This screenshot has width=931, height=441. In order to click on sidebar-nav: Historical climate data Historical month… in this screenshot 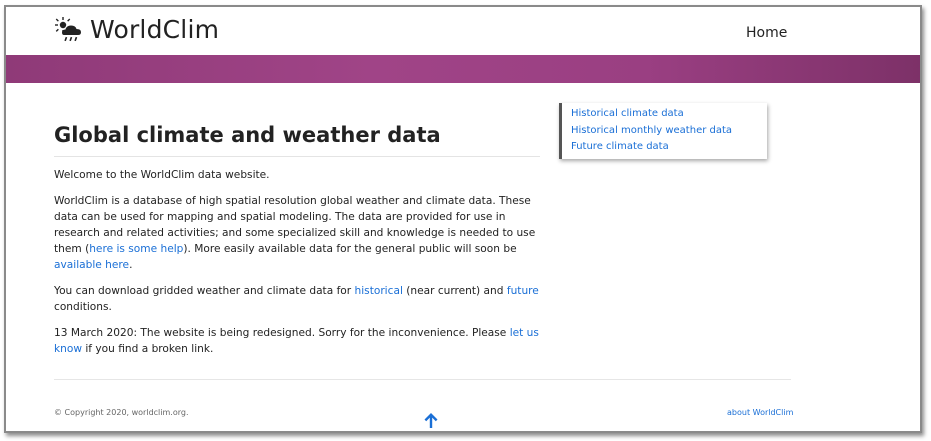, I will do `click(663, 131)`.